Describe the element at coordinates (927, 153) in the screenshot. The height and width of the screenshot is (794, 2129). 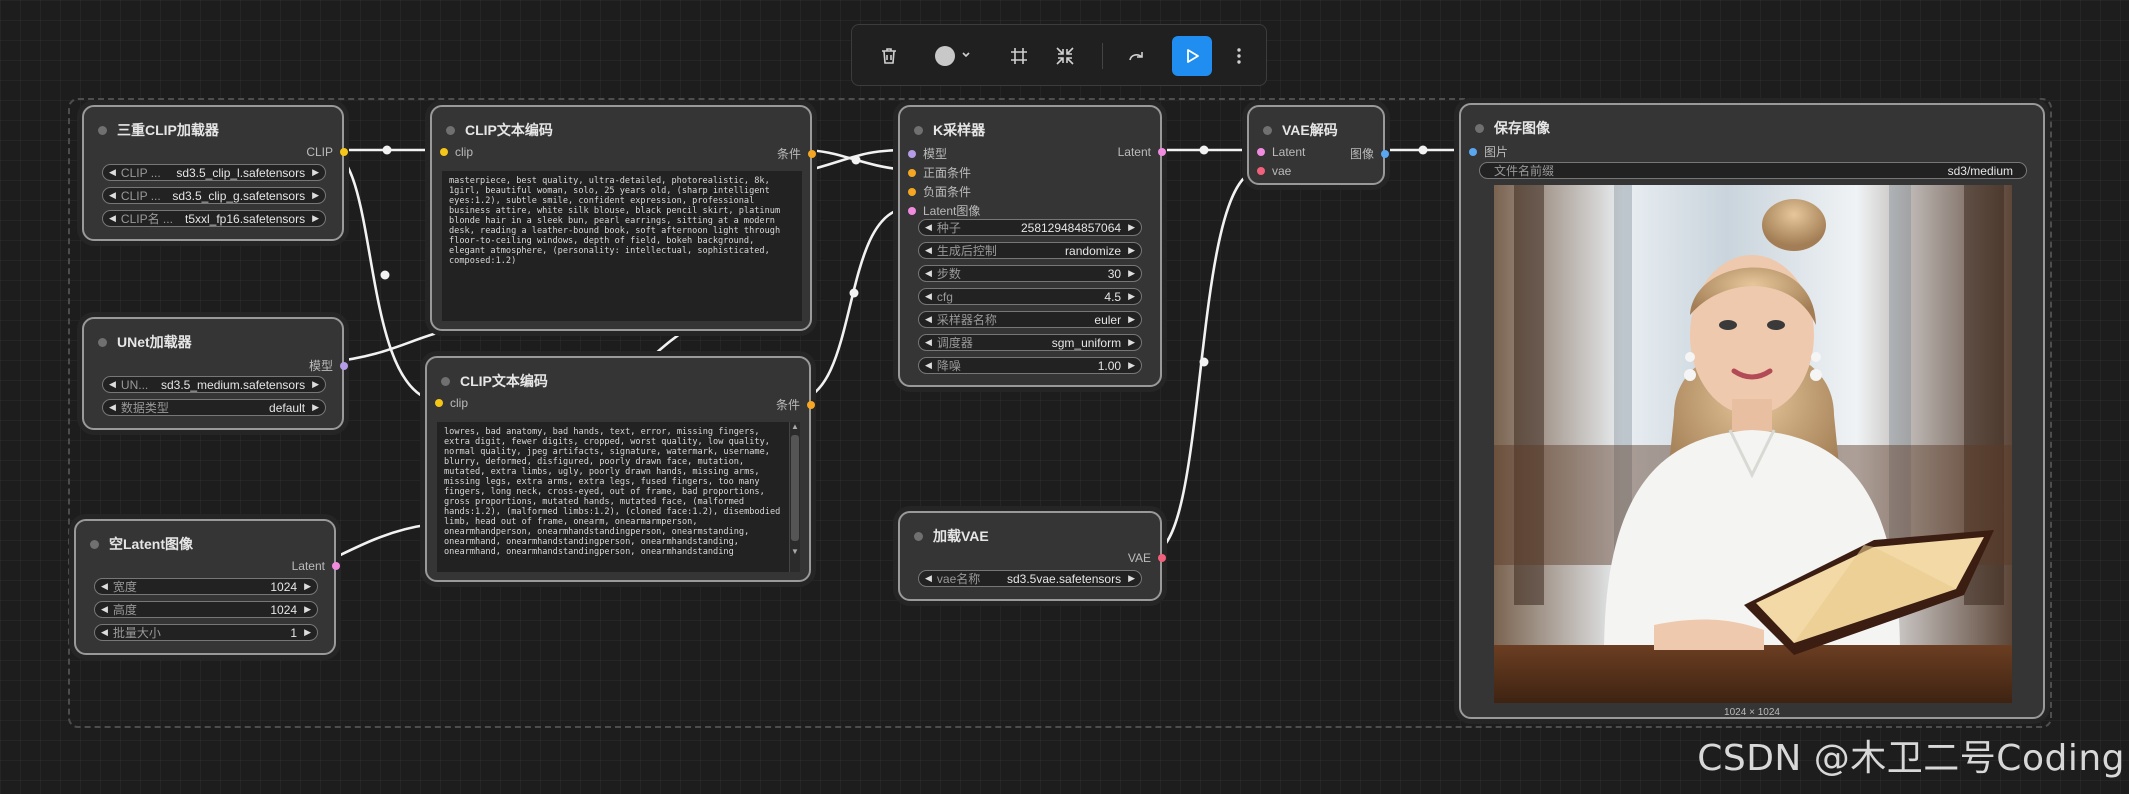
I see `input-model: 模型` at that location.